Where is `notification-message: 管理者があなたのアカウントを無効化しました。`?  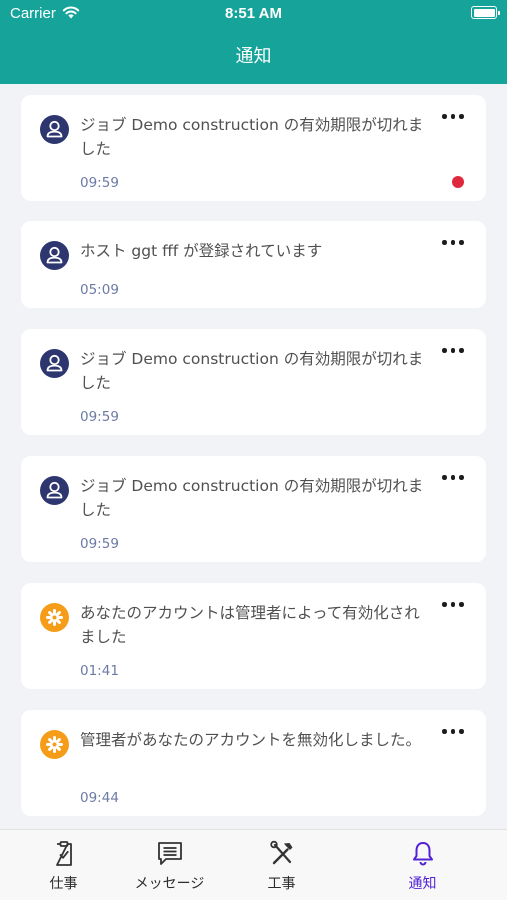 notification-message: 管理者があなたのアカウントを無効化しました。 is located at coordinates (251, 740).